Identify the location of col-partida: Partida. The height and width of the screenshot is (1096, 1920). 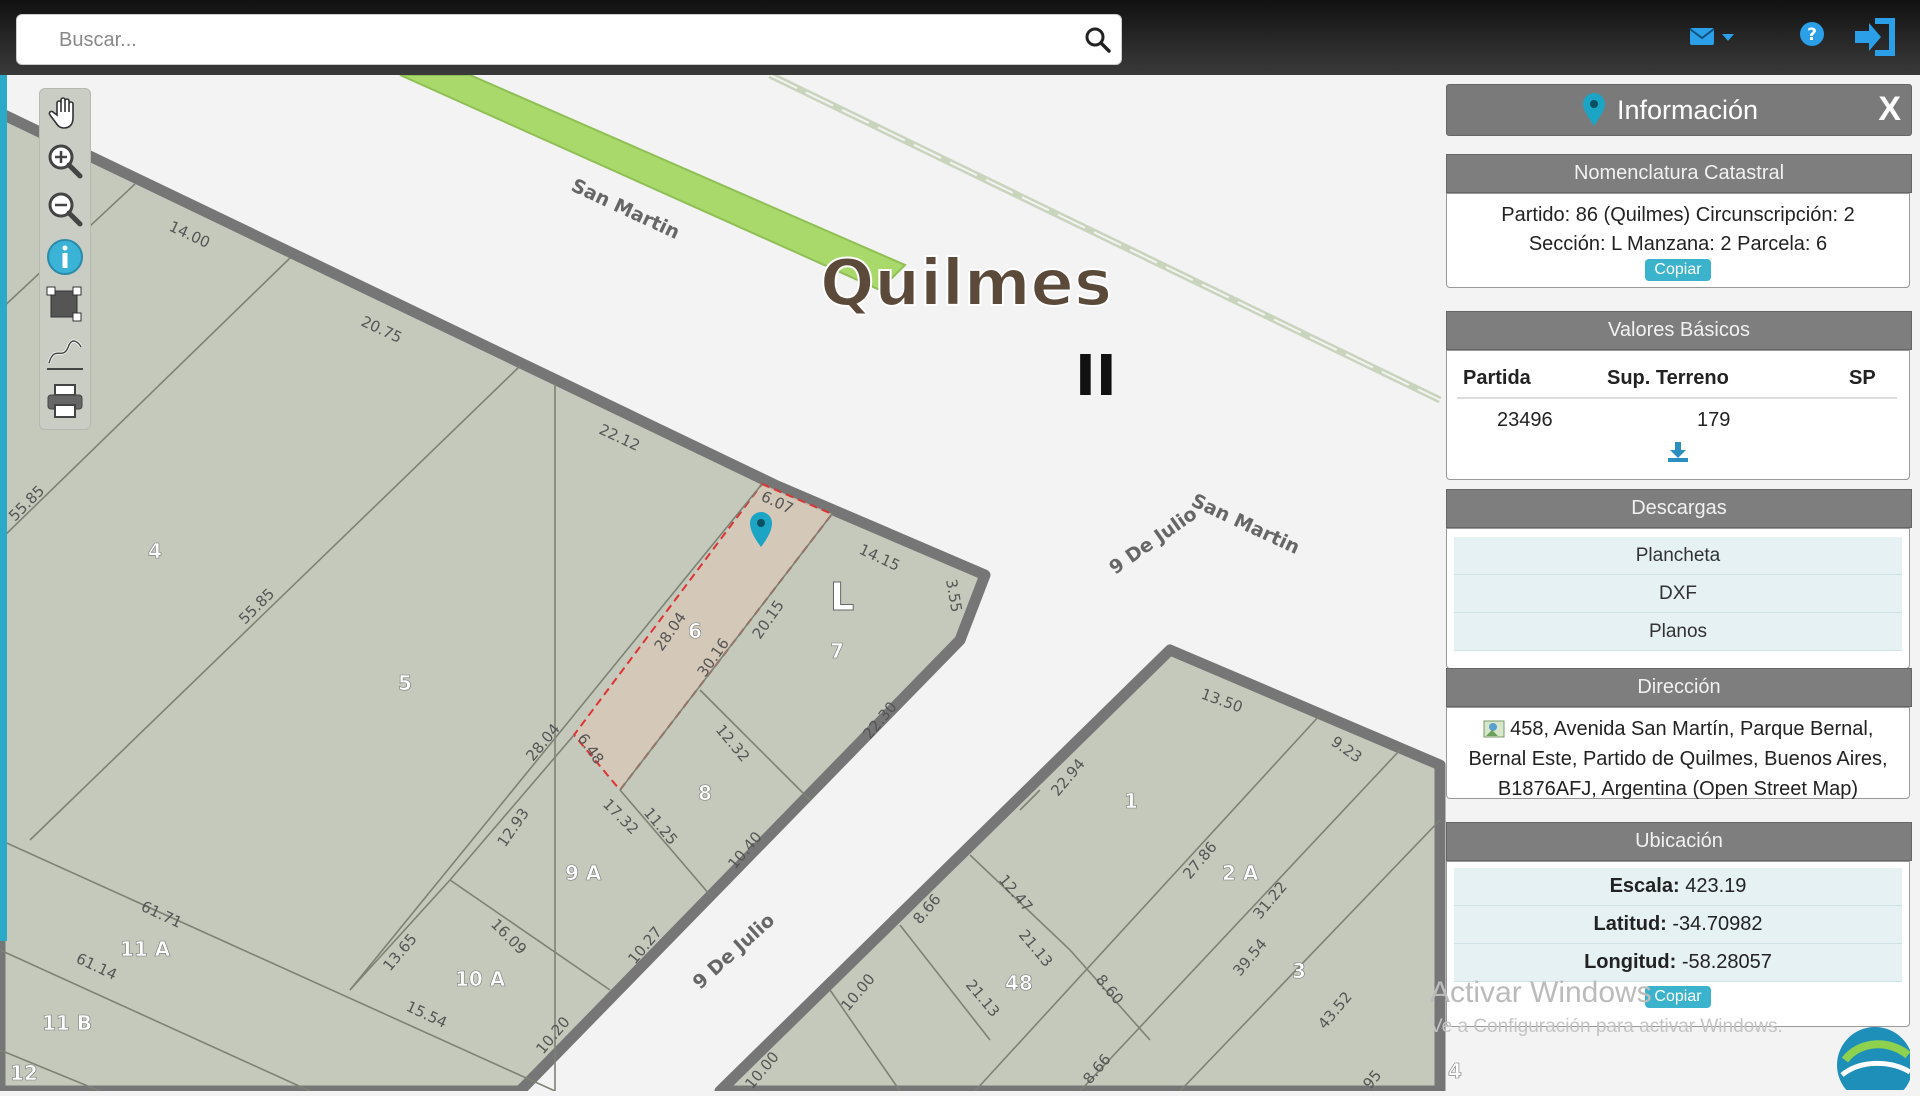
(1497, 378).